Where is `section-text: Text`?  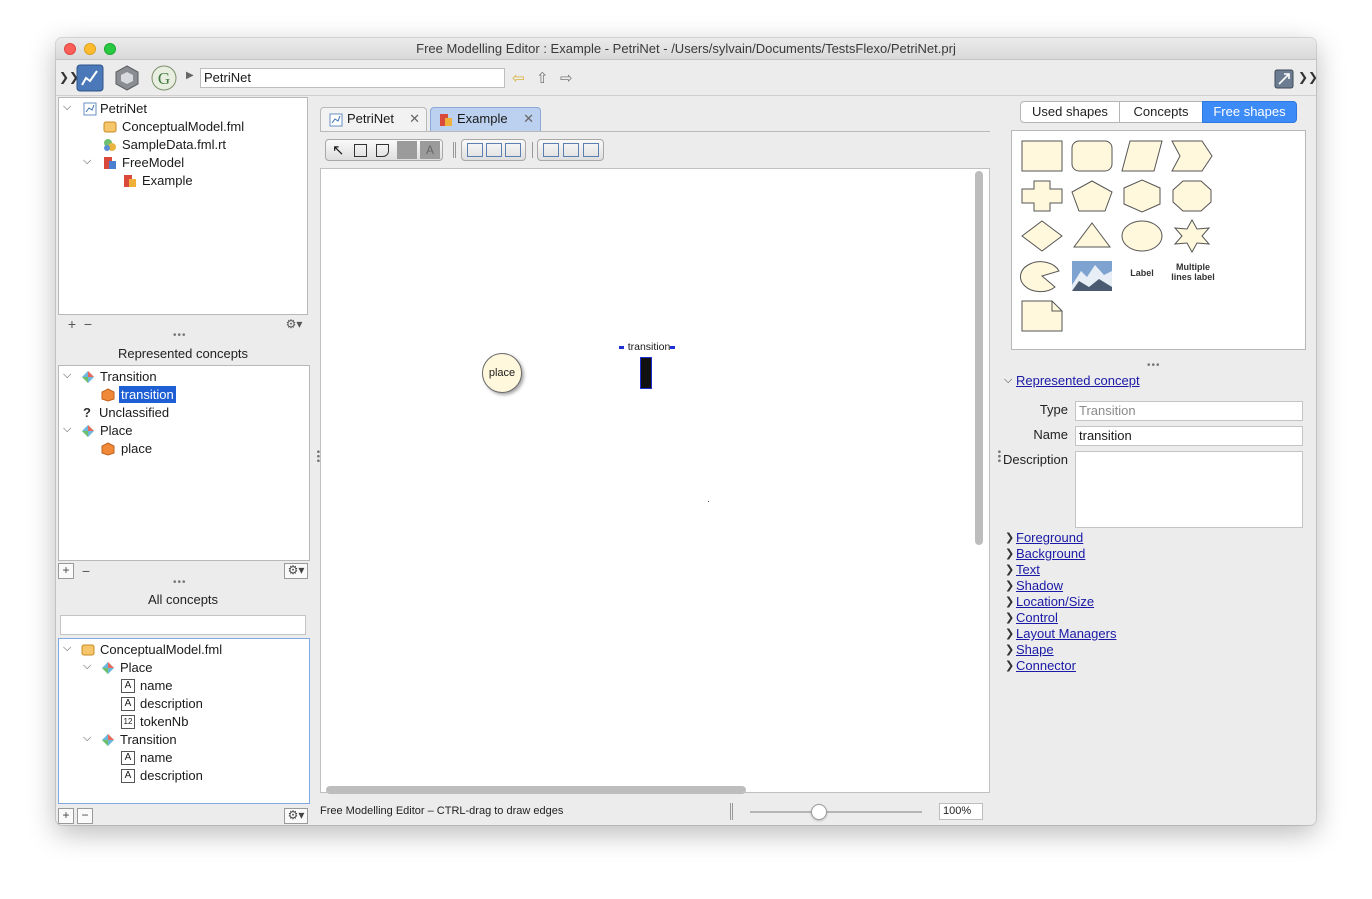
section-text: Text is located at coordinates (1028, 569).